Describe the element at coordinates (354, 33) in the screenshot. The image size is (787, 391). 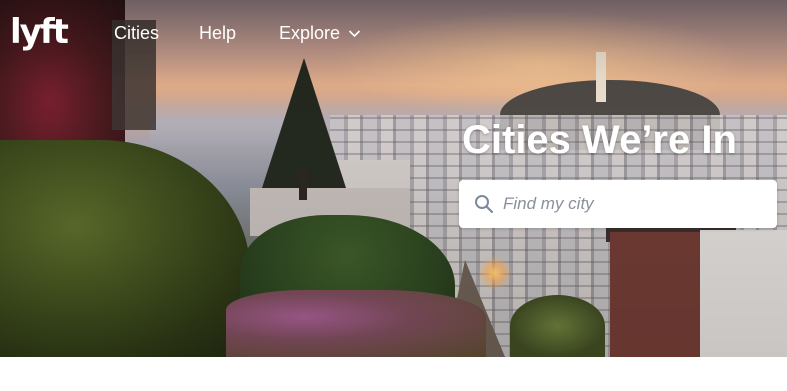
I see `chevron-down-icon` at that location.